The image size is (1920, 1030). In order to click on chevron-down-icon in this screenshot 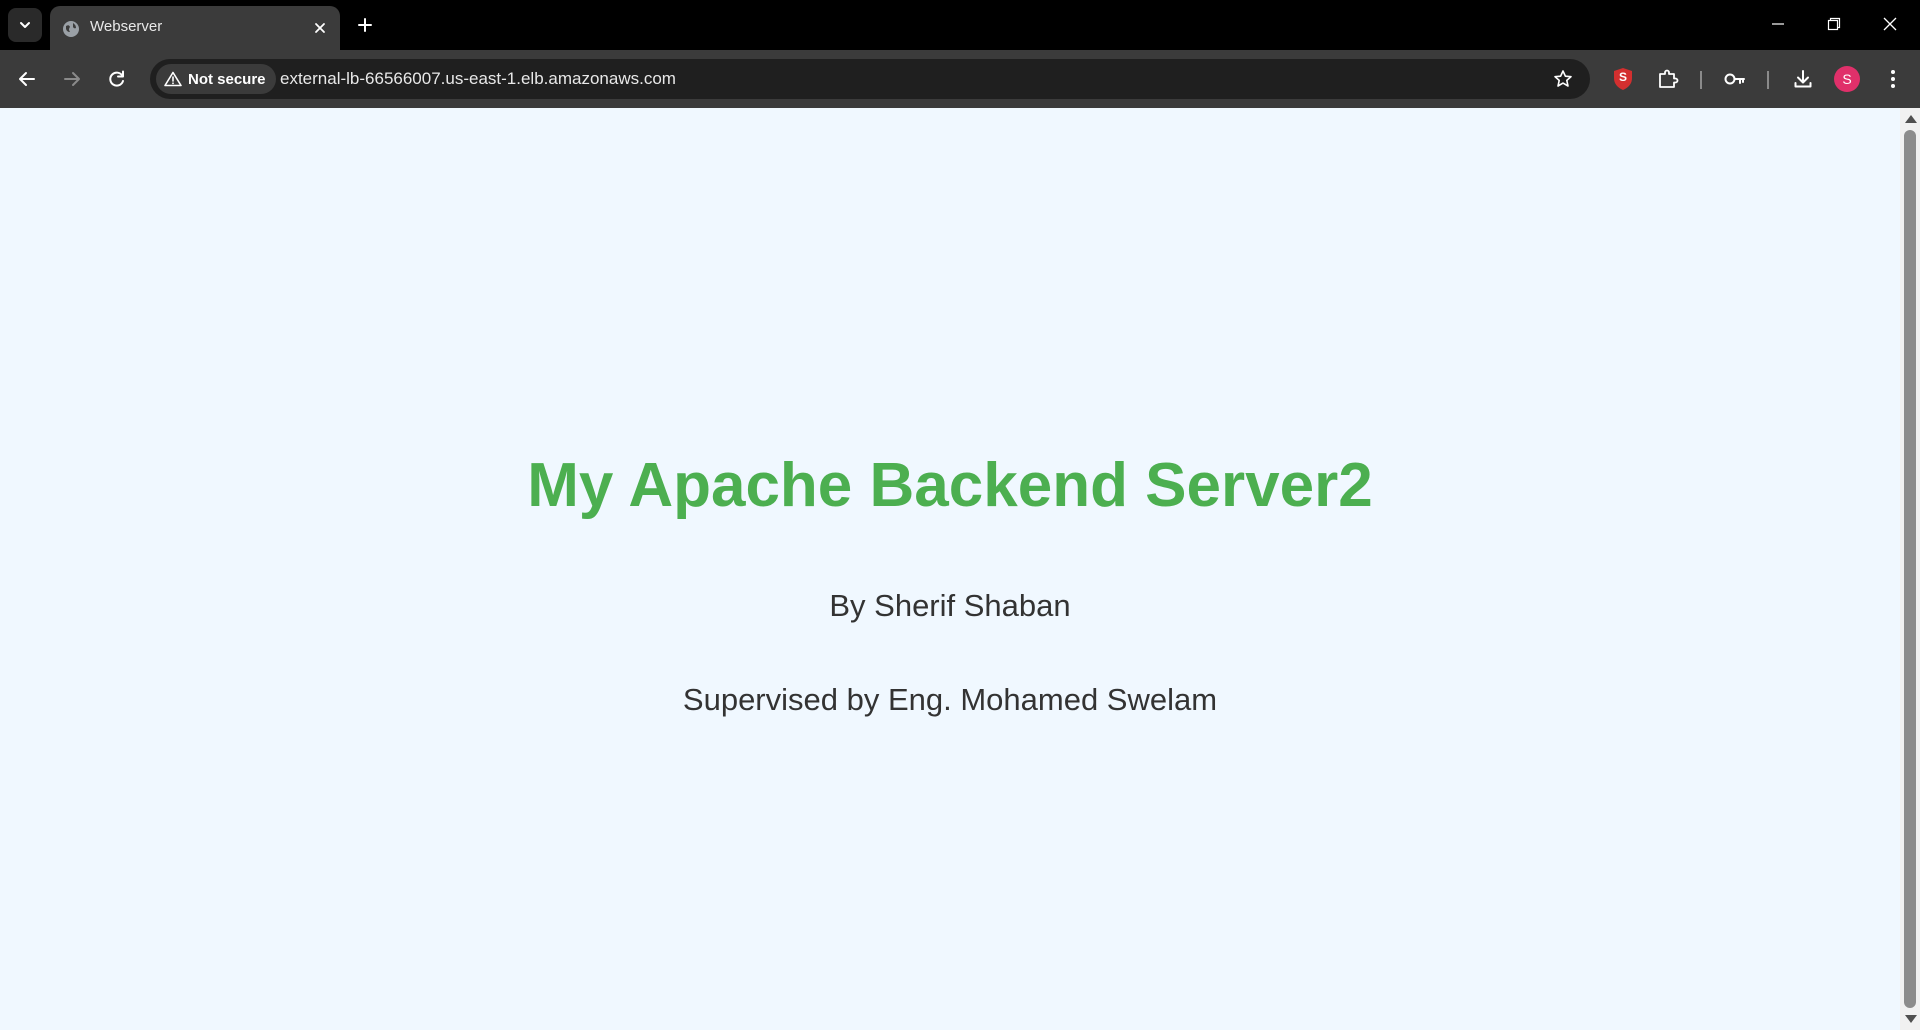, I will do `click(25, 25)`.